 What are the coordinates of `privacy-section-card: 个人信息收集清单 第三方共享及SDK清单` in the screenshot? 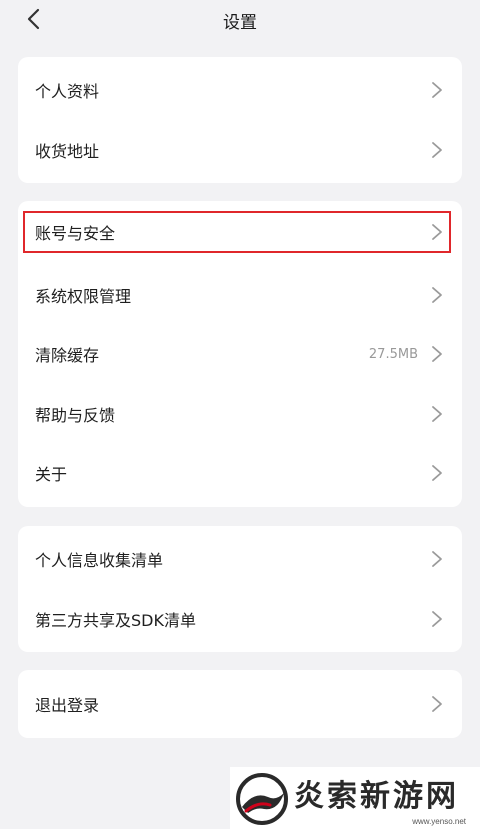 It's located at (240, 589).